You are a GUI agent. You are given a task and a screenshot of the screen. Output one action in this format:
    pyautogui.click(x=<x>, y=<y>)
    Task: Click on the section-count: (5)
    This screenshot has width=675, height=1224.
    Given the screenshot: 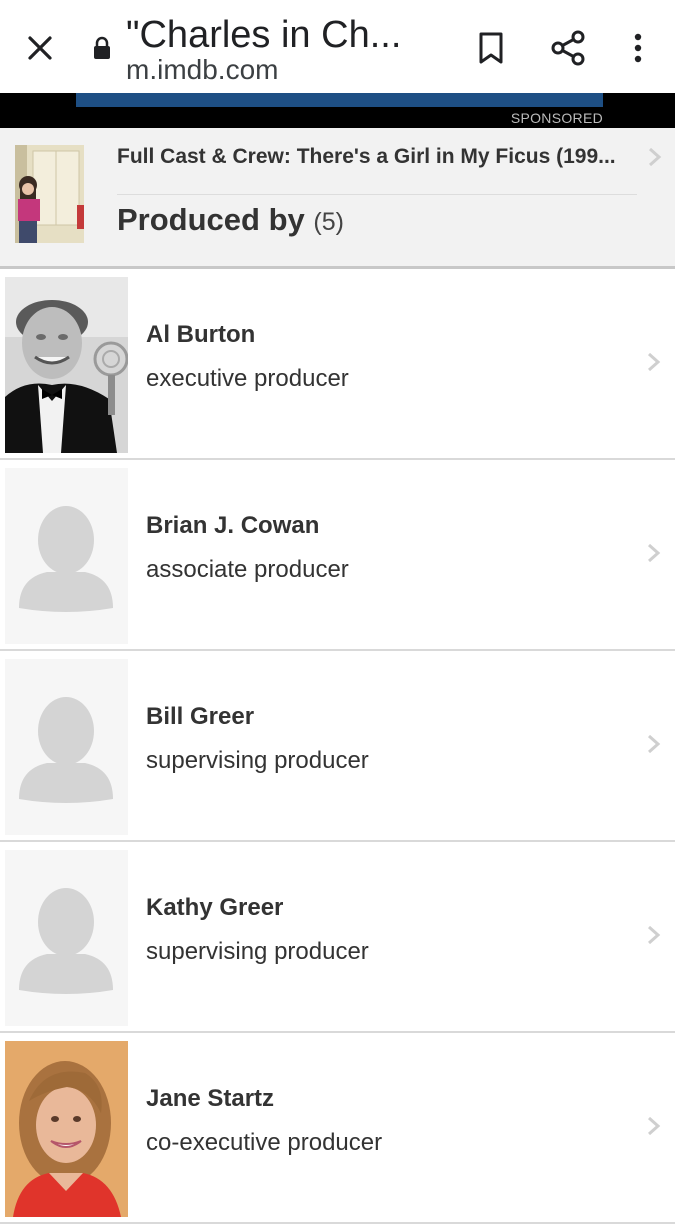 What is the action you would take?
    pyautogui.click(x=328, y=222)
    